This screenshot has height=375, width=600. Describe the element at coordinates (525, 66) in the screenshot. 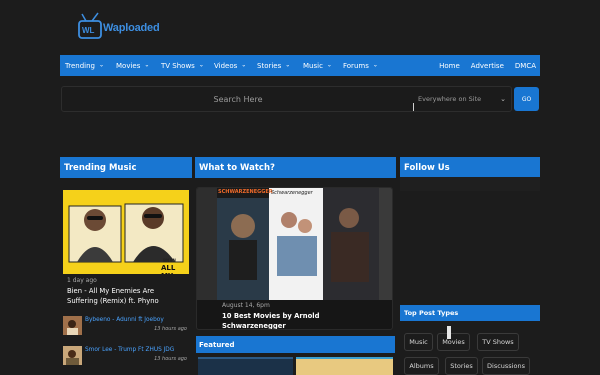

I see `nav-link-dmca: DMCA` at that location.